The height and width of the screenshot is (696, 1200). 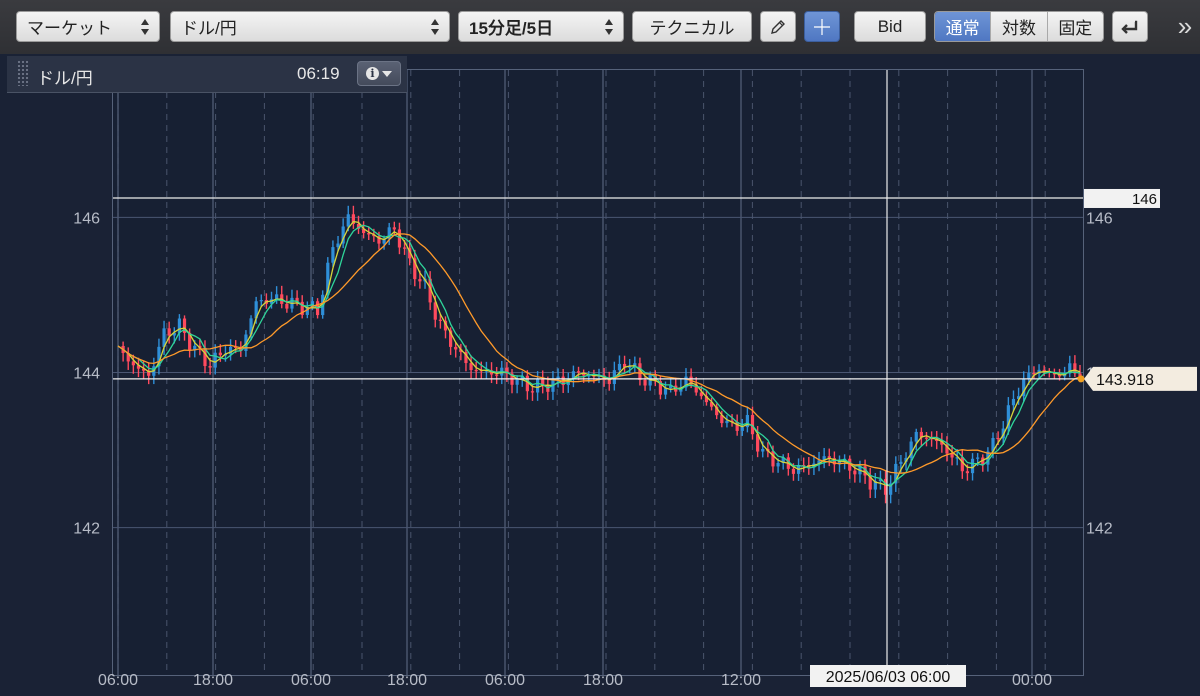 What do you see at coordinates (372, 73) in the screenshot?
I see `info-icon: i` at bounding box center [372, 73].